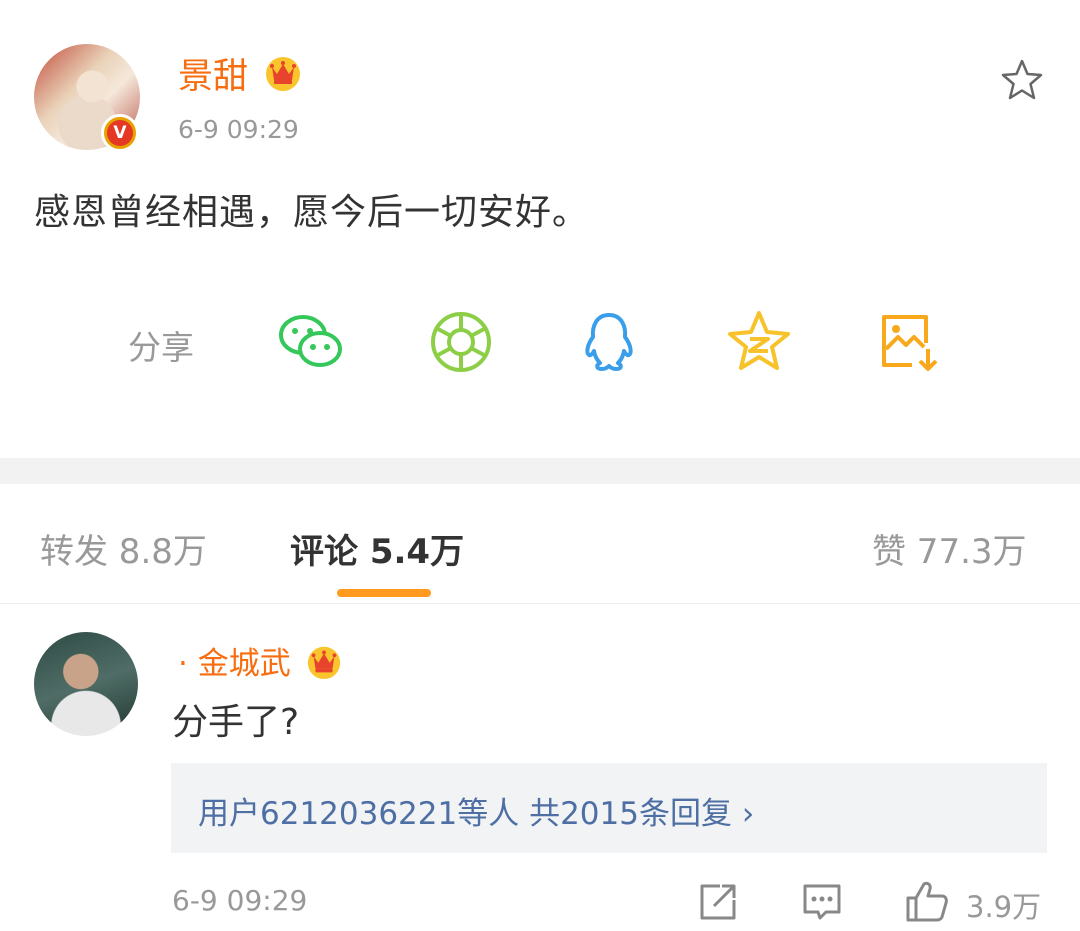 The height and width of the screenshot is (931, 1080). Describe the element at coordinates (461, 342) in the screenshot. I see `moments-icon` at that location.